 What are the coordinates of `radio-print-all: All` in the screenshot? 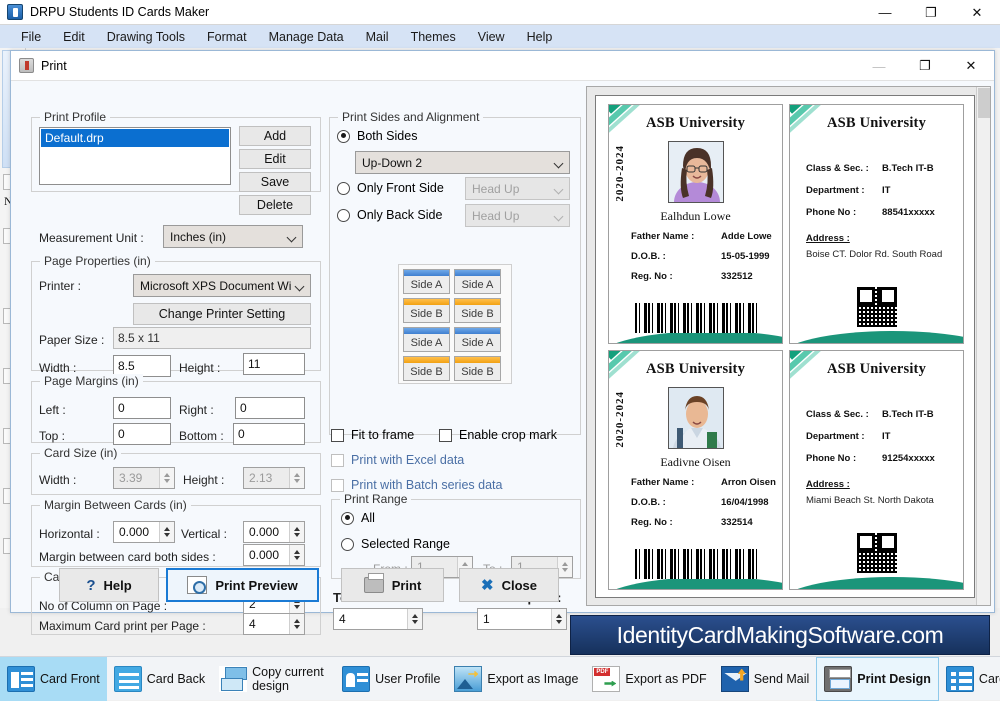 It's located at (358, 518).